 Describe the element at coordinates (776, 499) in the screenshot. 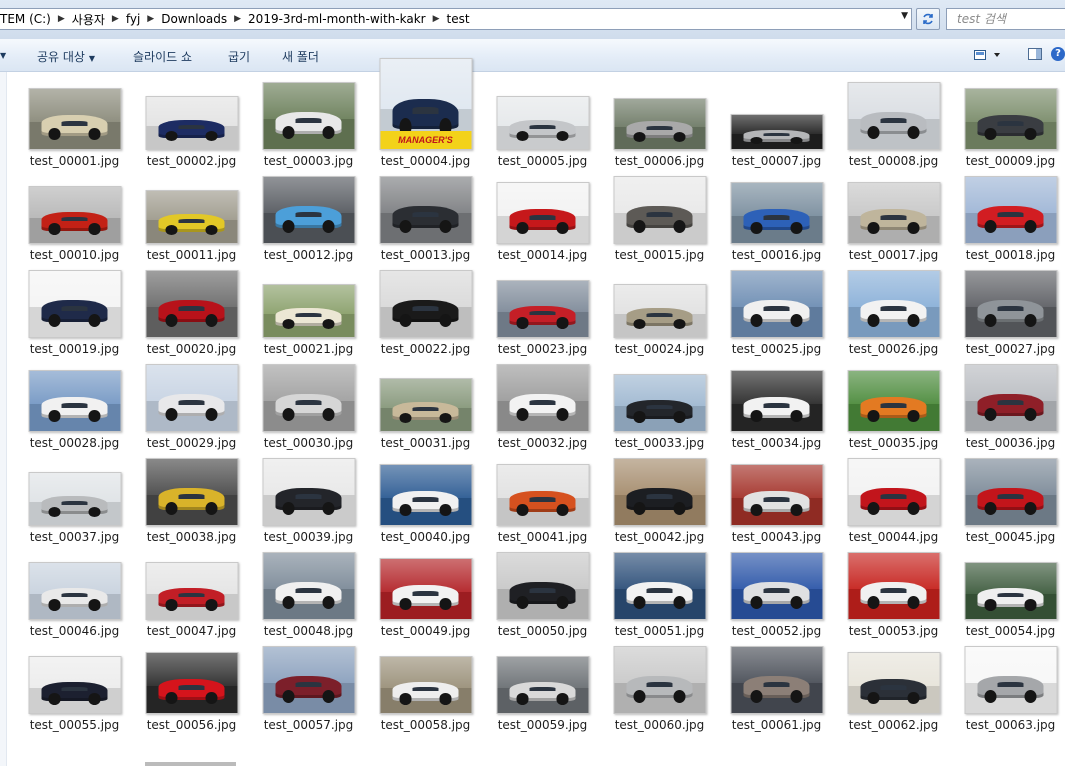

I see `file-tile: test_00043.jpg` at that location.